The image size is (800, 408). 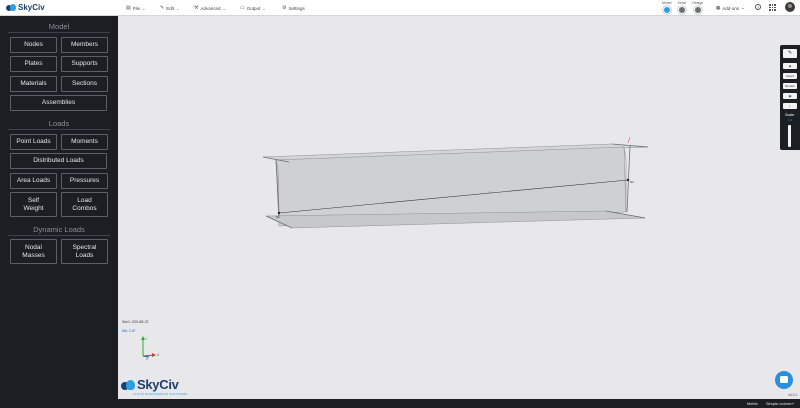 What do you see at coordinates (242, 8) in the screenshot?
I see `monitor-icon: ▭` at bounding box center [242, 8].